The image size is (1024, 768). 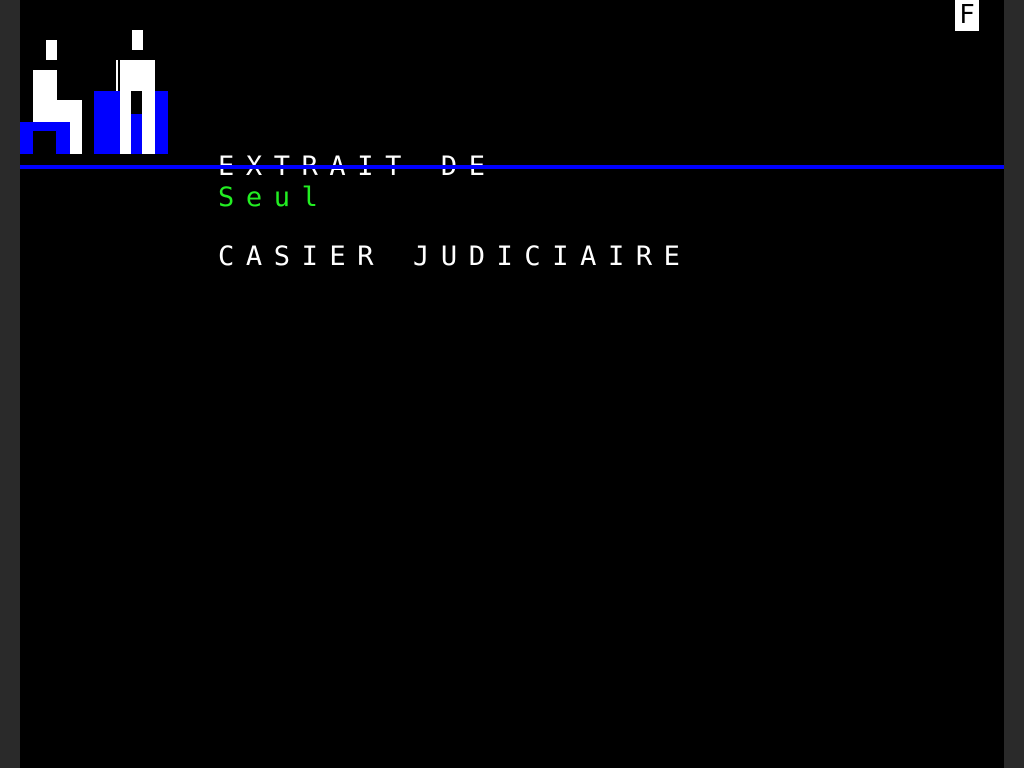 I want to click on header-divider, so click(x=512, y=167).